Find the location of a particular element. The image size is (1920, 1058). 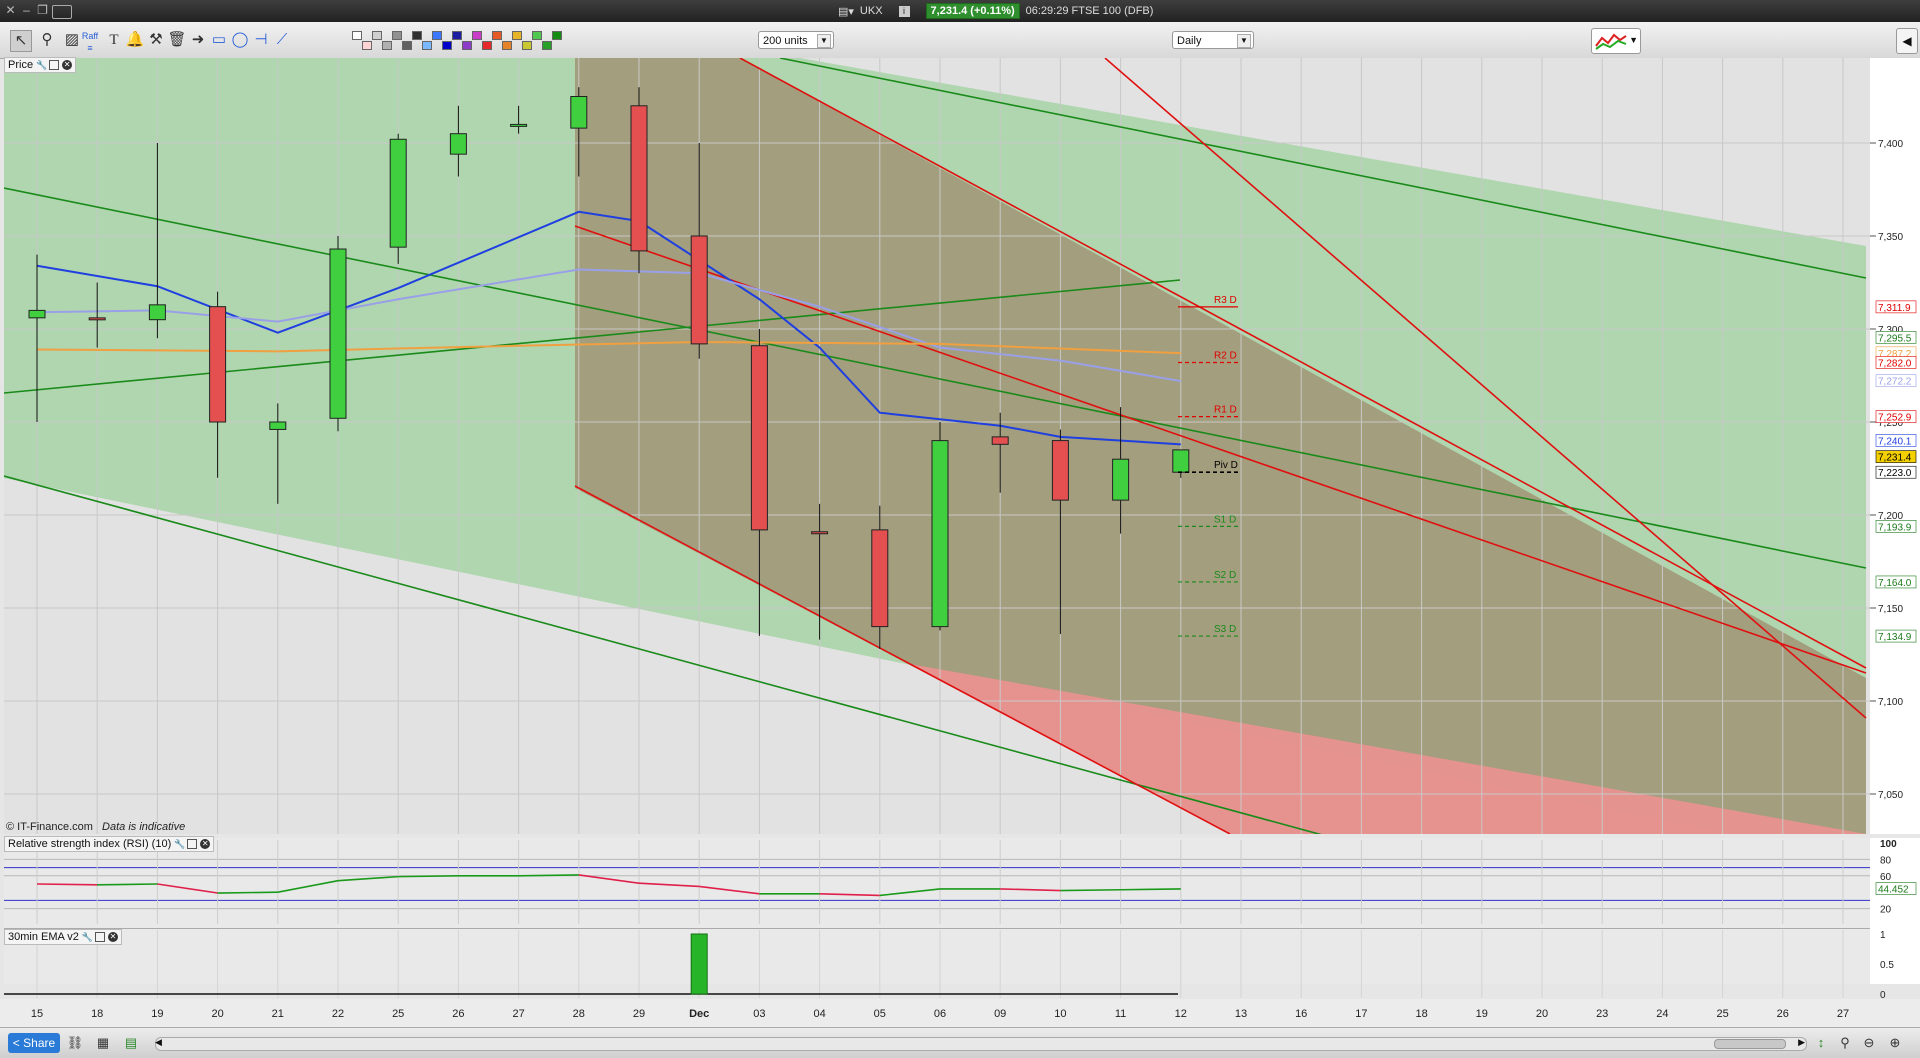

units-select: 200 units ▼ is located at coordinates (796, 40).